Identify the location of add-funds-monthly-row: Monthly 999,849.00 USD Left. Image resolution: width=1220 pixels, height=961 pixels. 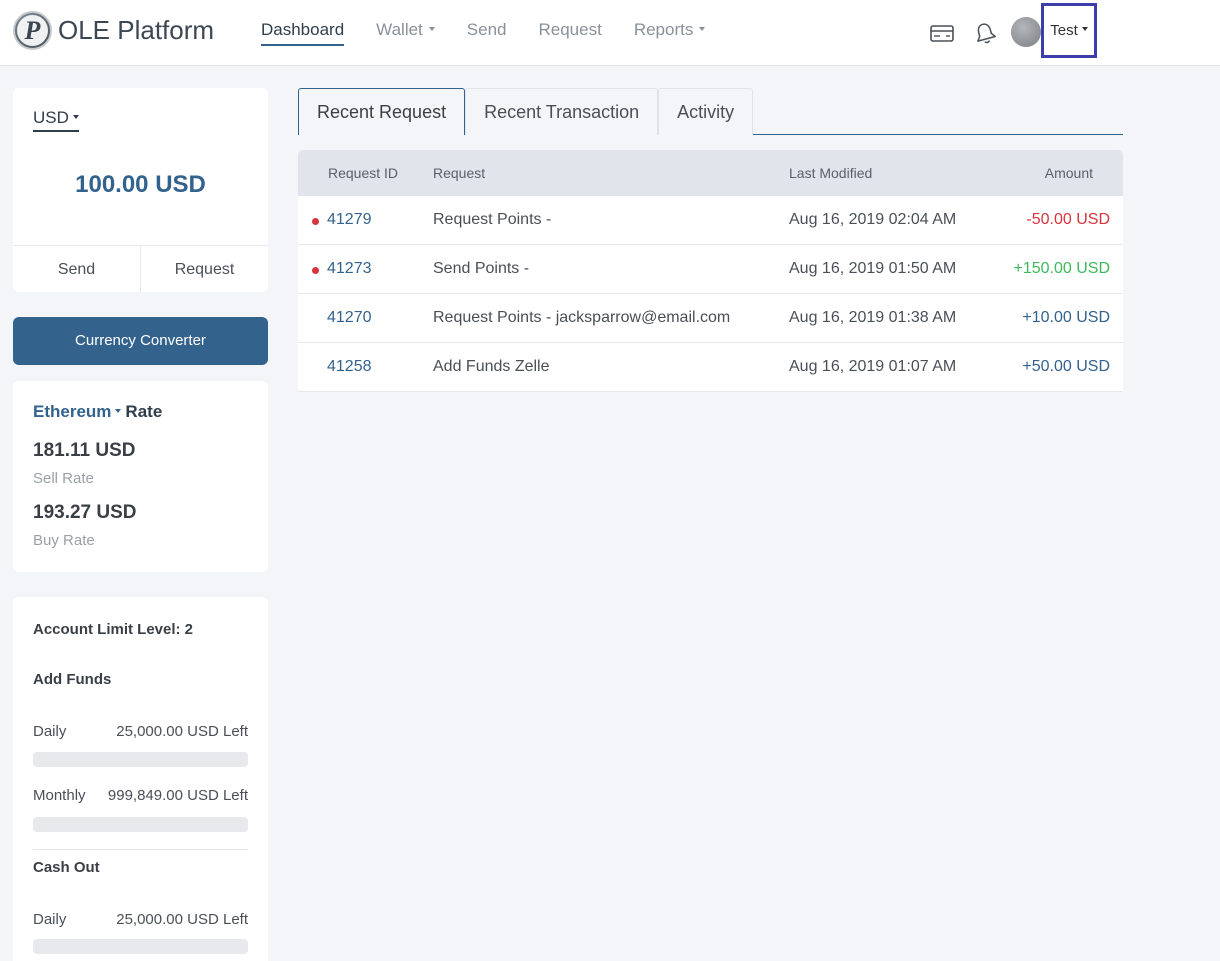
(140, 795).